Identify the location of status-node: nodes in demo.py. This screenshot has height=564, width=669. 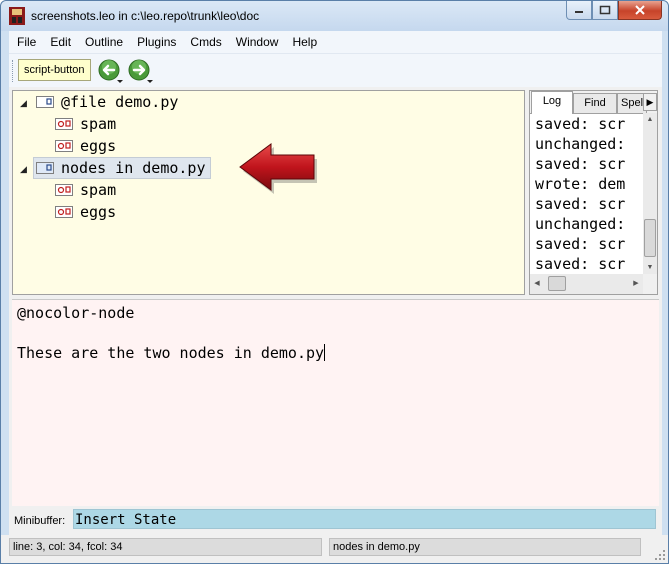
(485, 547).